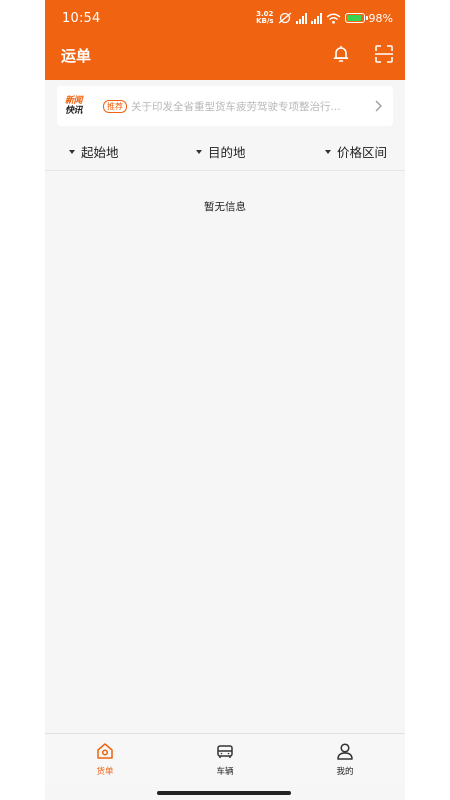 The height and width of the screenshot is (800, 450). Describe the element at coordinates (115, 106) in the screenshot. I see `recommend-badge: 推荐` at that location.